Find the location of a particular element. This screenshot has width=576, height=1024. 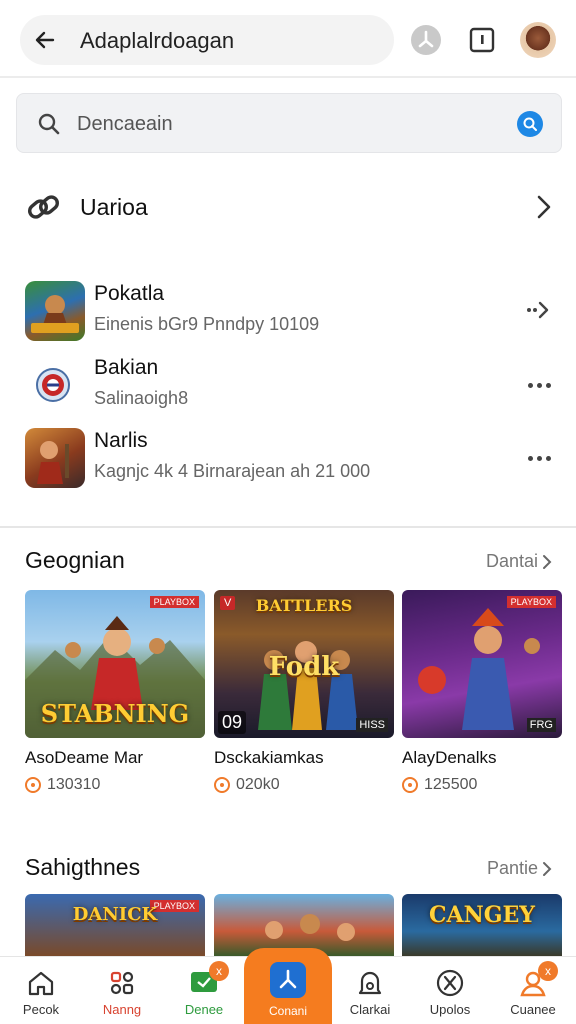

assistant-icon is located at coordinates (530, 124).